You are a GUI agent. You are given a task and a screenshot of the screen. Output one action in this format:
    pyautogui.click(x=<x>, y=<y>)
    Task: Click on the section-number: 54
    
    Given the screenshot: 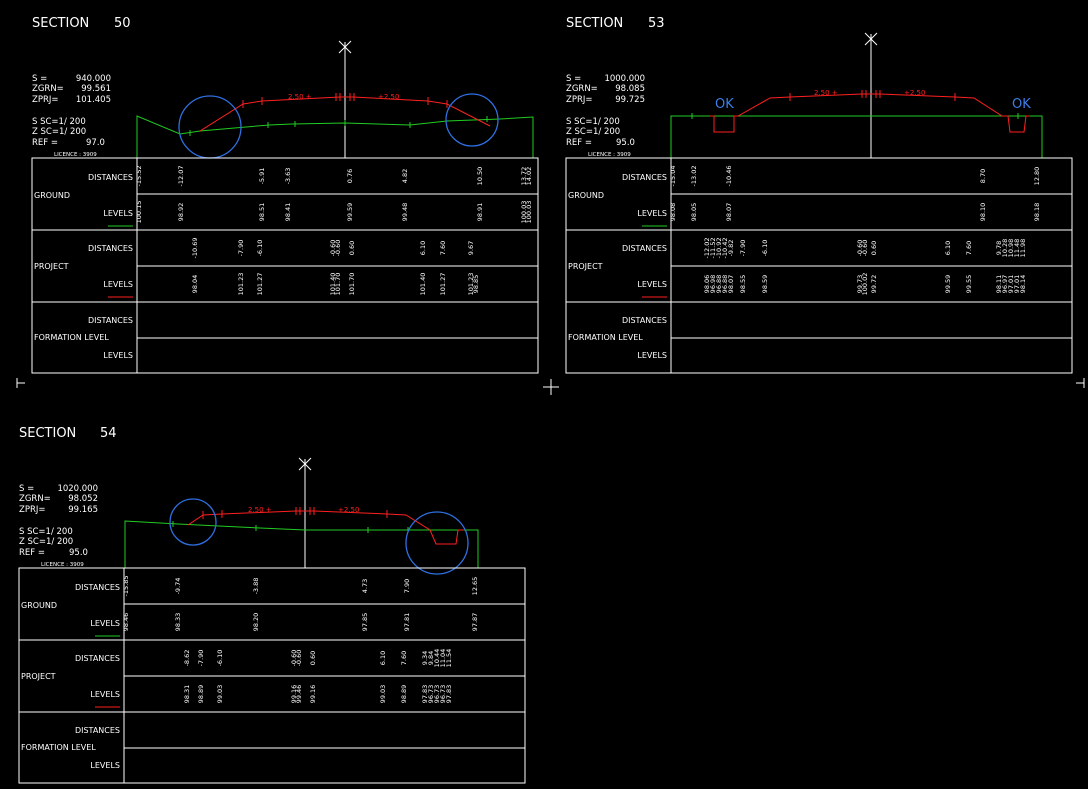 What is the action you would take?
    pyautogui.click(x=108, y=433)
    